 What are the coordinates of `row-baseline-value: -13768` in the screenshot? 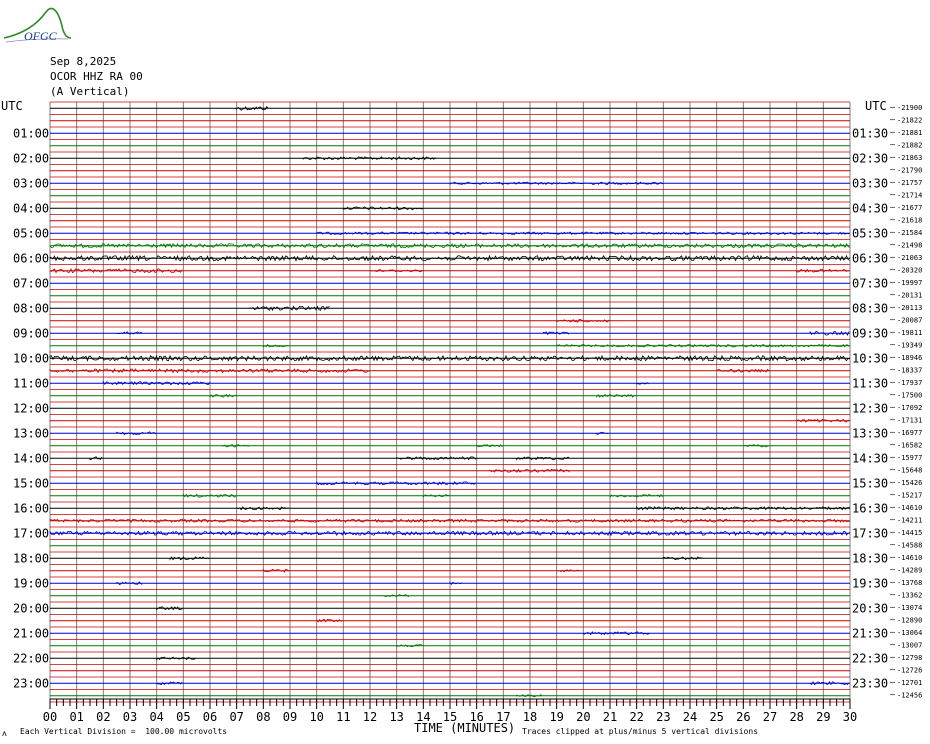 It's located at (909, 583).